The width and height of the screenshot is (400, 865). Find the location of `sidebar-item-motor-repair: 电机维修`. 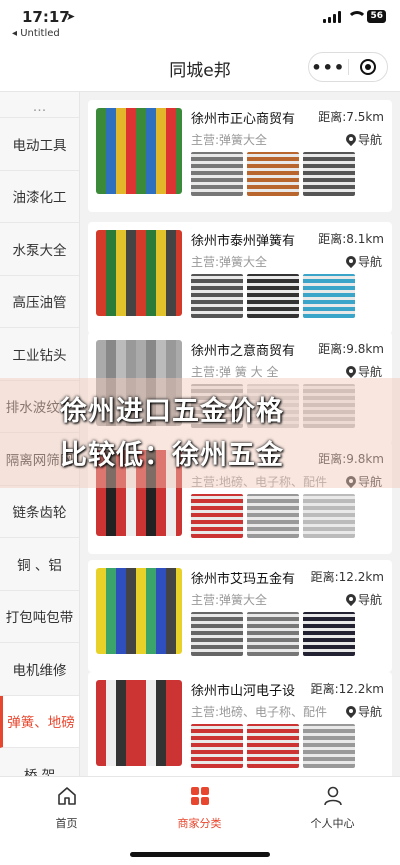

sidebar-item-motor-repair: 电机维修 is located at coordinates (39, 669).